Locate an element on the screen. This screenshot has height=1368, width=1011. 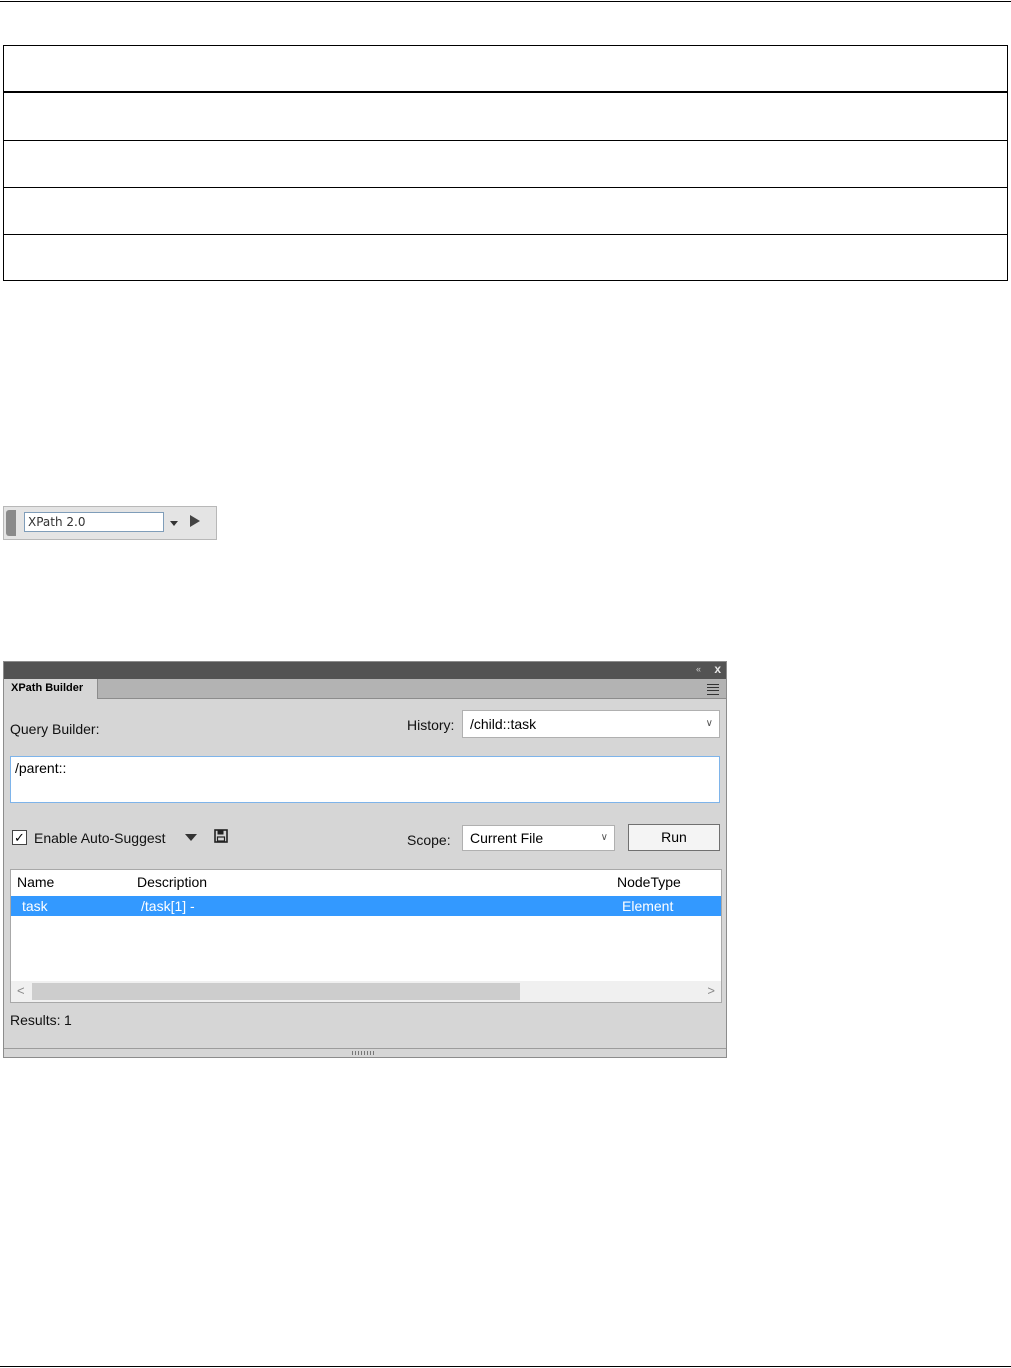
collapse-icon: ‹‹ is located at coordinates (698, 669).